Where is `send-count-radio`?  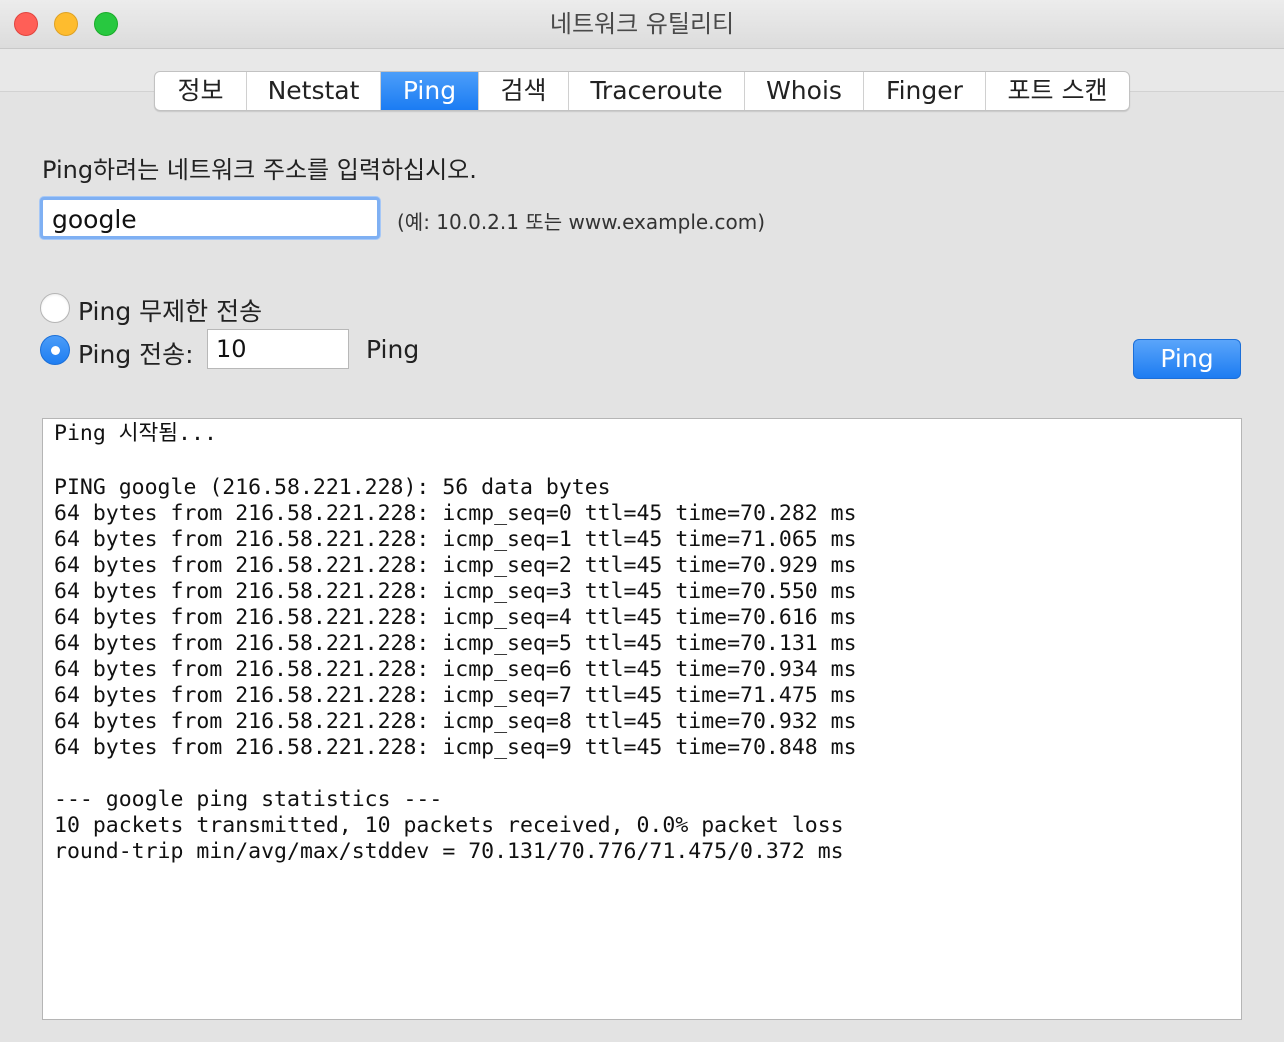
send-count-radio is located at coordinates (55, 350).